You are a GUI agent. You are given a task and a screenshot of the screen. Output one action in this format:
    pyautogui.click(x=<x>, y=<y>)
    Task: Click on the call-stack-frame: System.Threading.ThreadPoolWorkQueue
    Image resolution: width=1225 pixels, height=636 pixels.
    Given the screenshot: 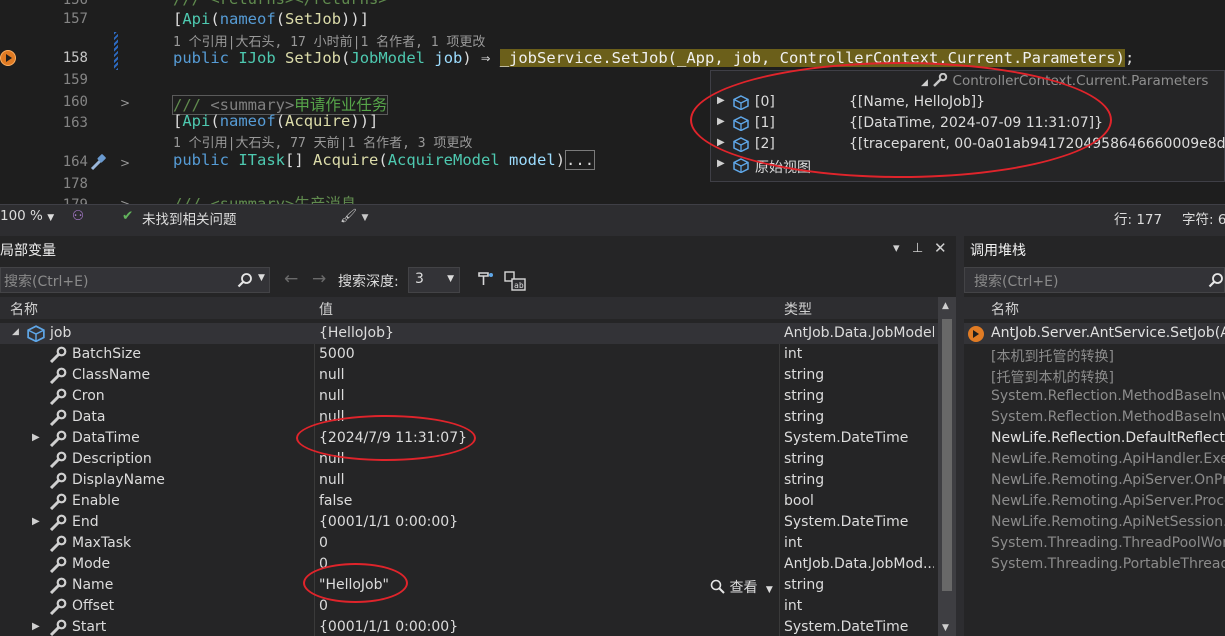 What is the action you would take?
    pyautogui.click(x=1094, y=543)
    